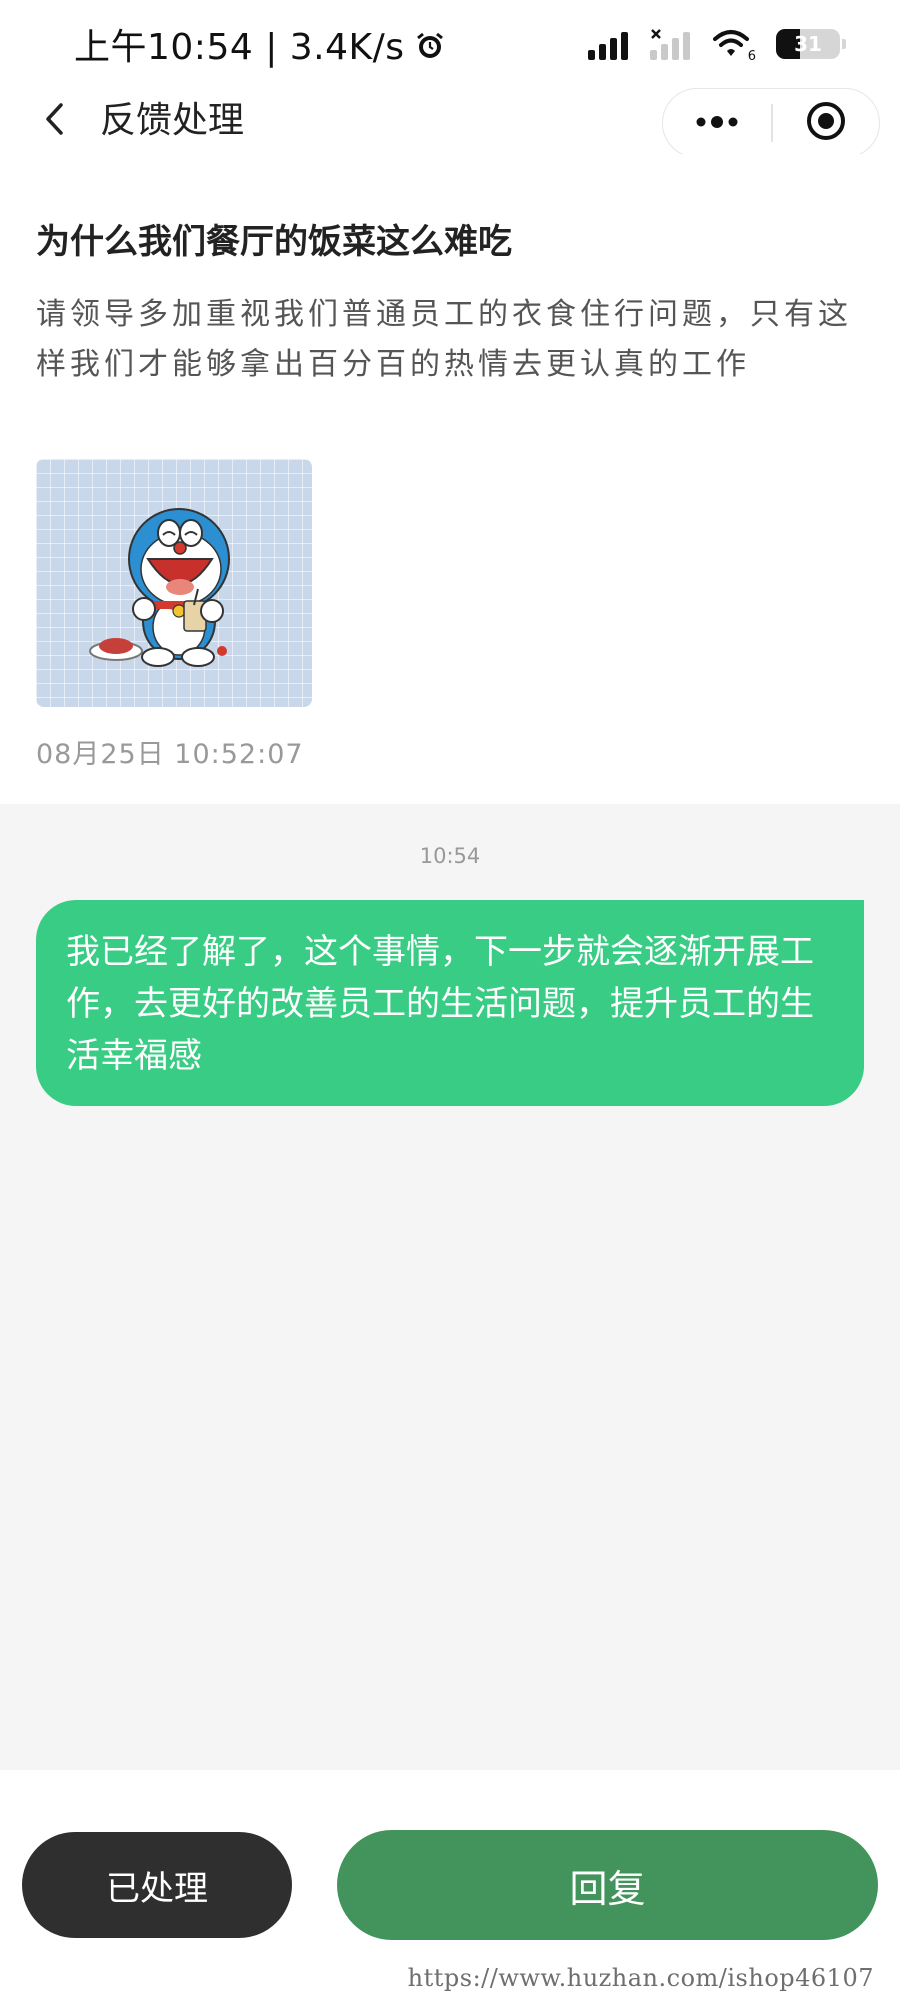  I want to click on wifi-icon: 6, so click(734, 46).